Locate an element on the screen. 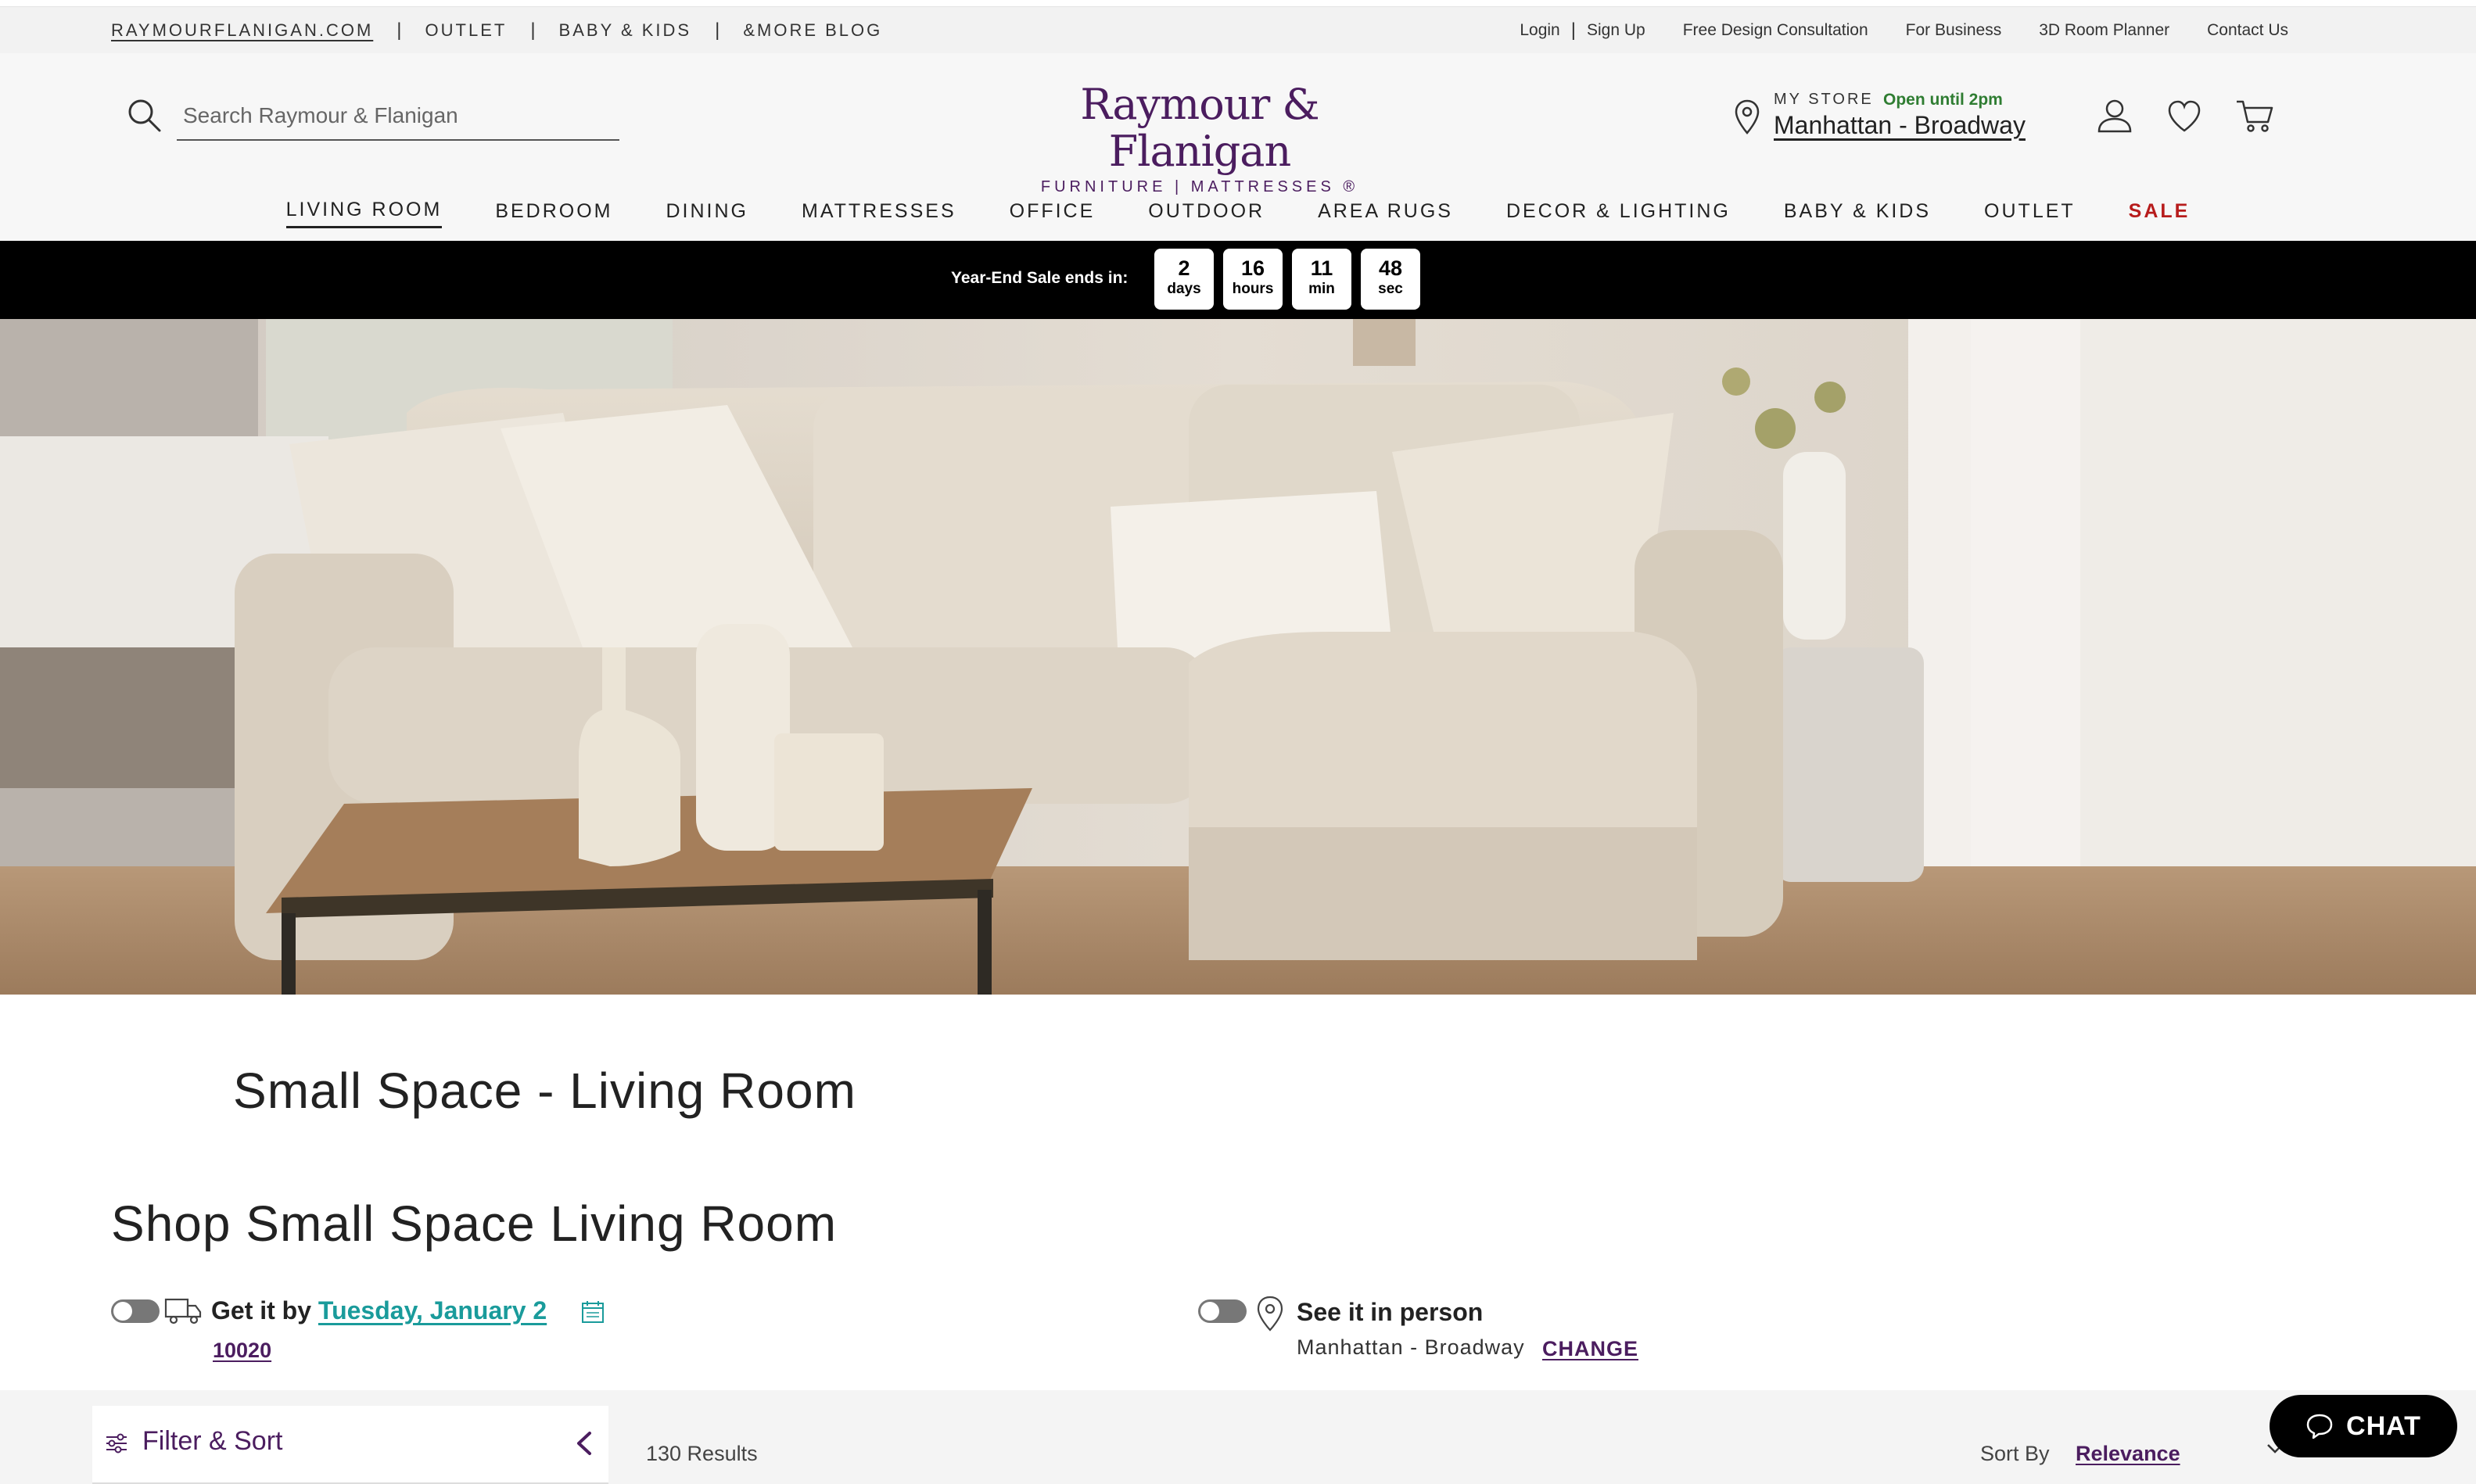 This screenshot has height=1484, width=2476. countdown-days: 2 days is located at coordinates (1184, 279).